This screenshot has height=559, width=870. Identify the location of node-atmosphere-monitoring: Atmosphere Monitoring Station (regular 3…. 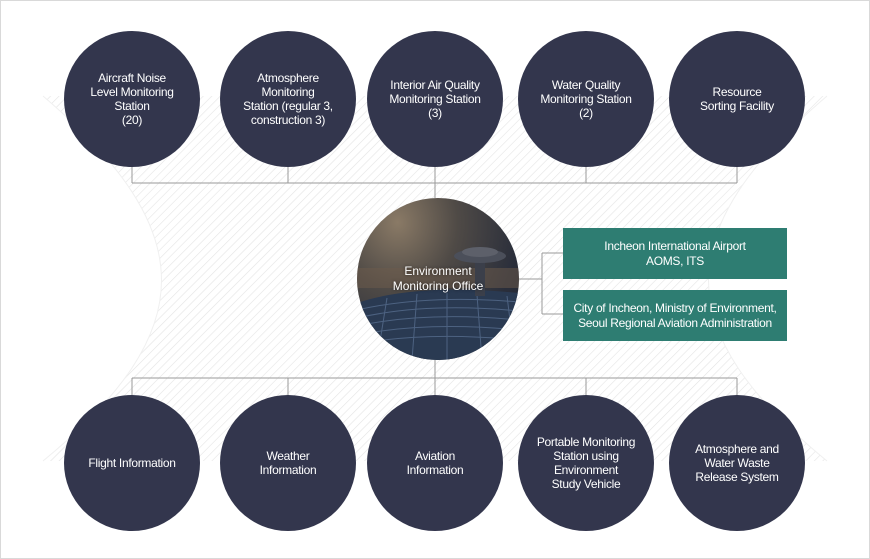
(288, 99).